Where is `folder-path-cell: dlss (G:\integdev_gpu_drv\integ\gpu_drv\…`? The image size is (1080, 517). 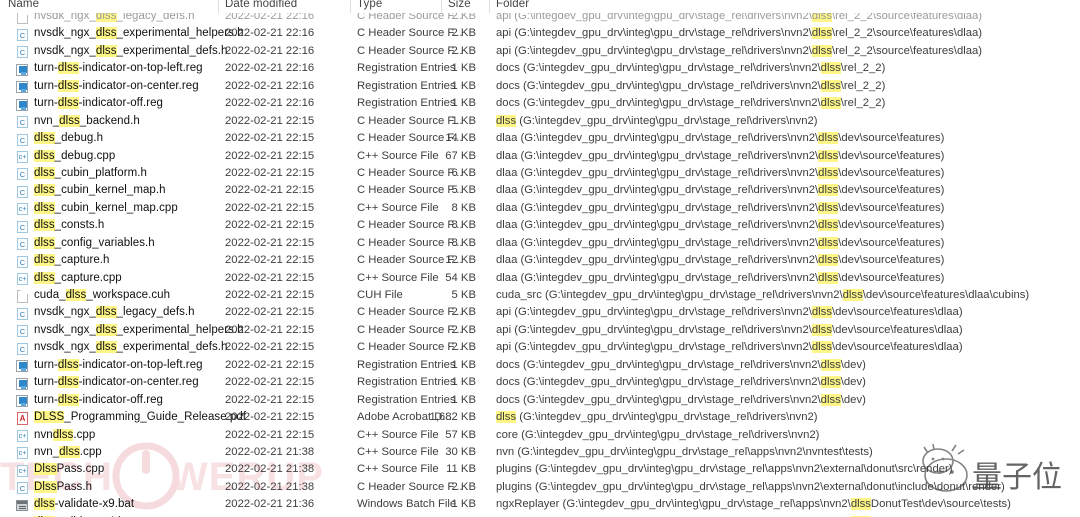 folder-path-cell: dlss (G:\integdev_gpu_drv\integ\gpu_drv\… is located at coordinates (657, 417).